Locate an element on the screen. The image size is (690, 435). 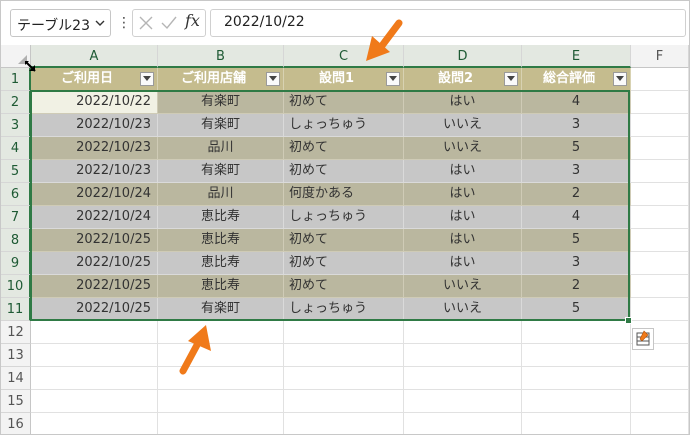
table-cell: 2022/10/22 is located at coordinates (94, 102).